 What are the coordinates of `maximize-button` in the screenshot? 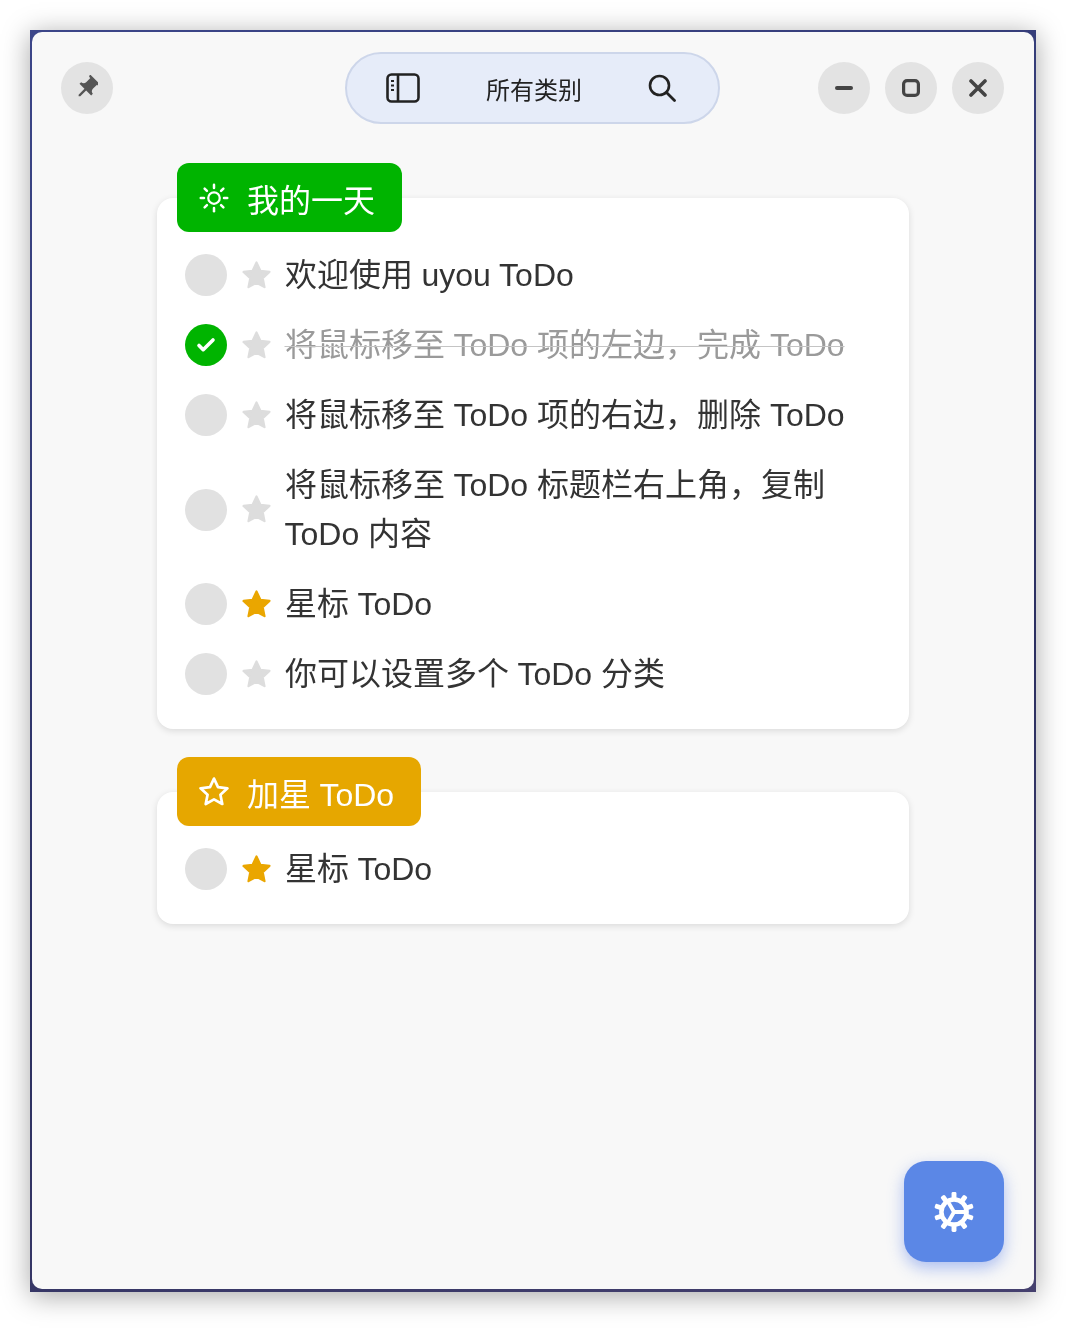 It's located at (911, 88).